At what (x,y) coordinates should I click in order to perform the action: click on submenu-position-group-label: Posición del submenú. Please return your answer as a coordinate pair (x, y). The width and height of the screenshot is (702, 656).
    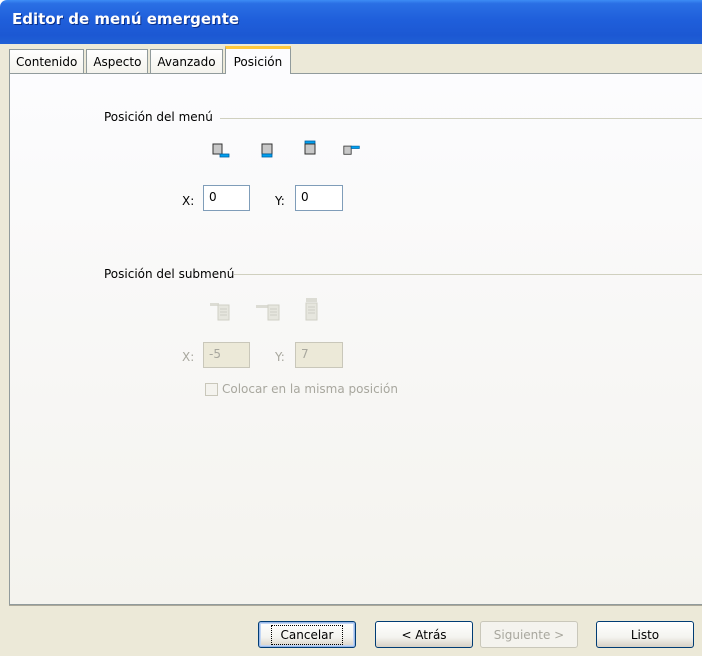
    Looking at the image, I should click on (169, 274).